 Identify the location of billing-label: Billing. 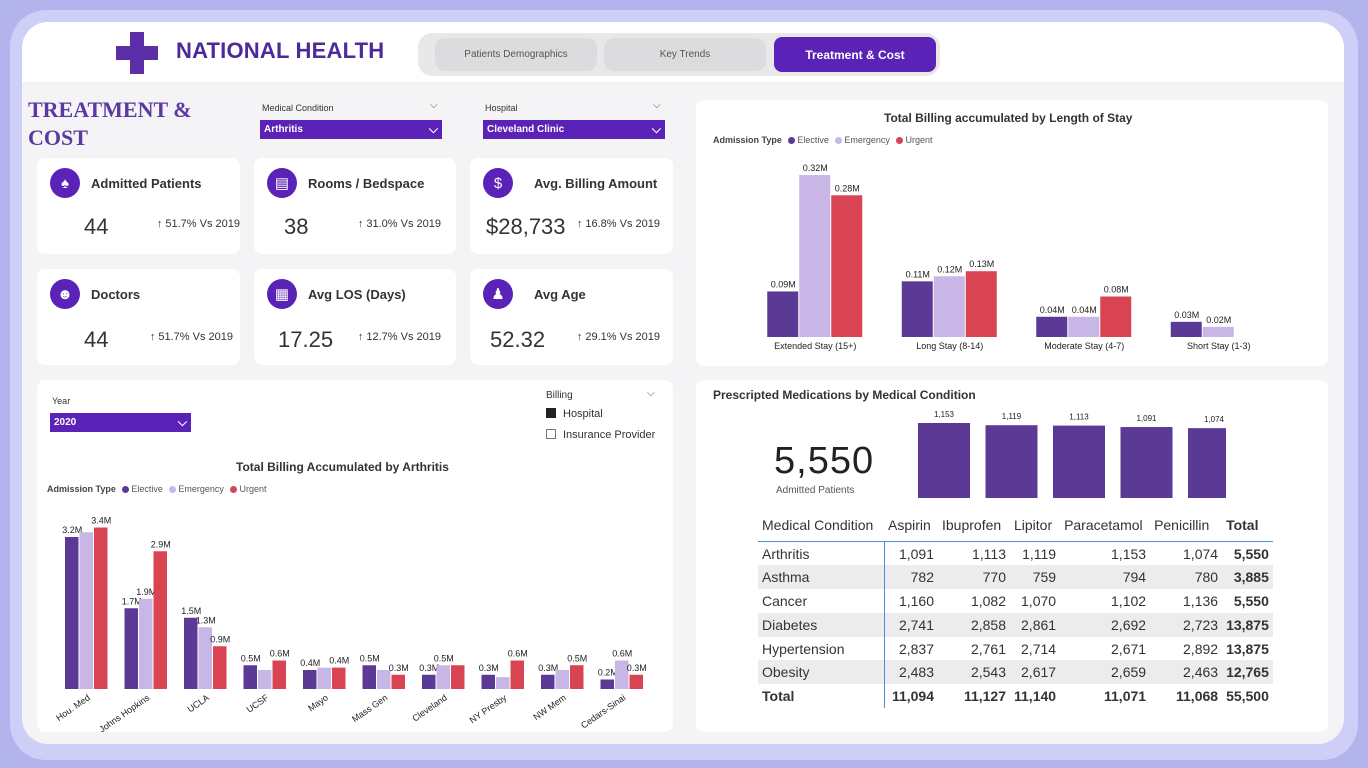
(559, 395).